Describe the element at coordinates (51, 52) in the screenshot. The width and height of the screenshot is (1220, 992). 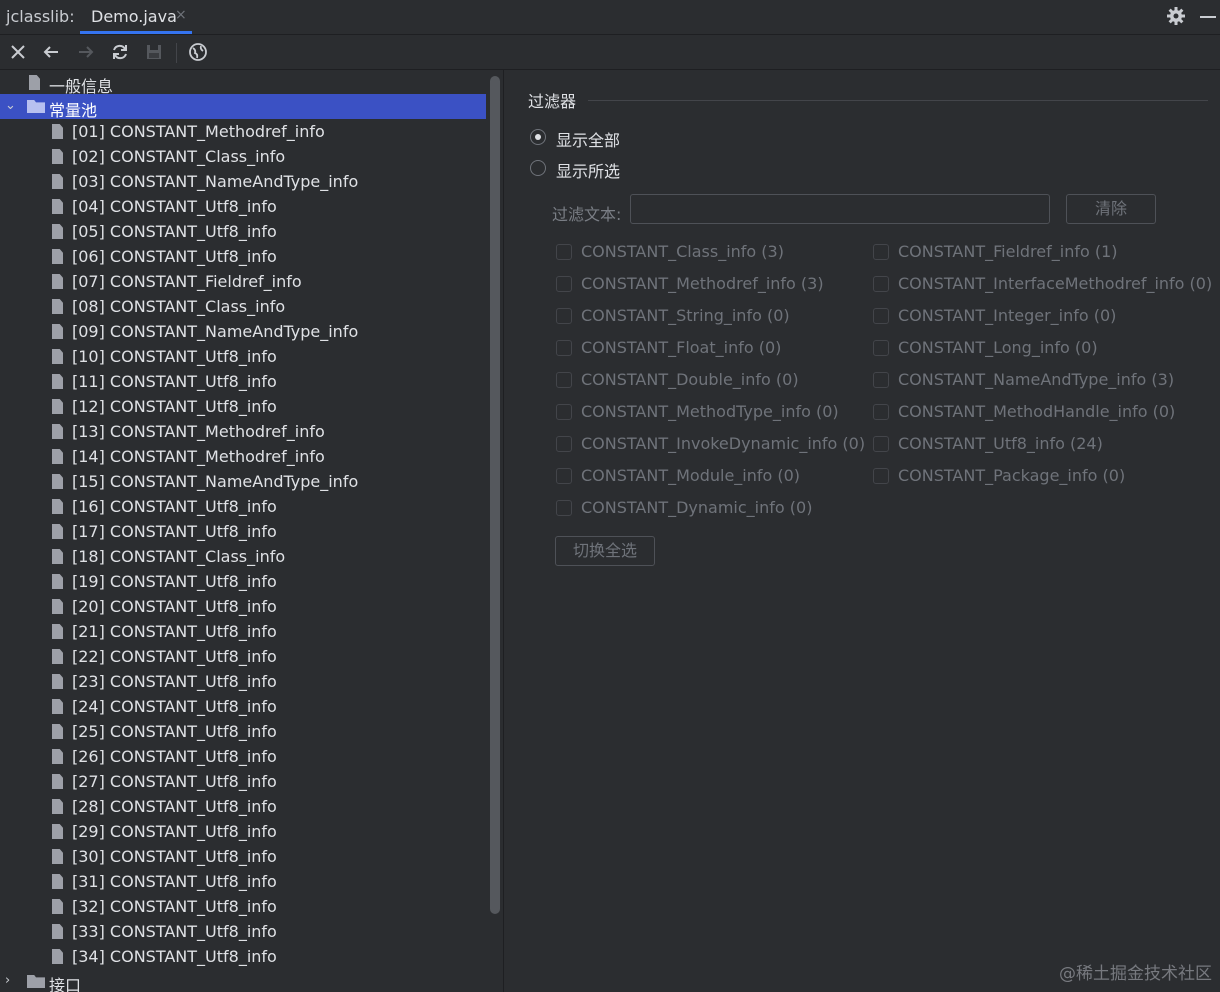
I see `back-arrow-icon` at that location.